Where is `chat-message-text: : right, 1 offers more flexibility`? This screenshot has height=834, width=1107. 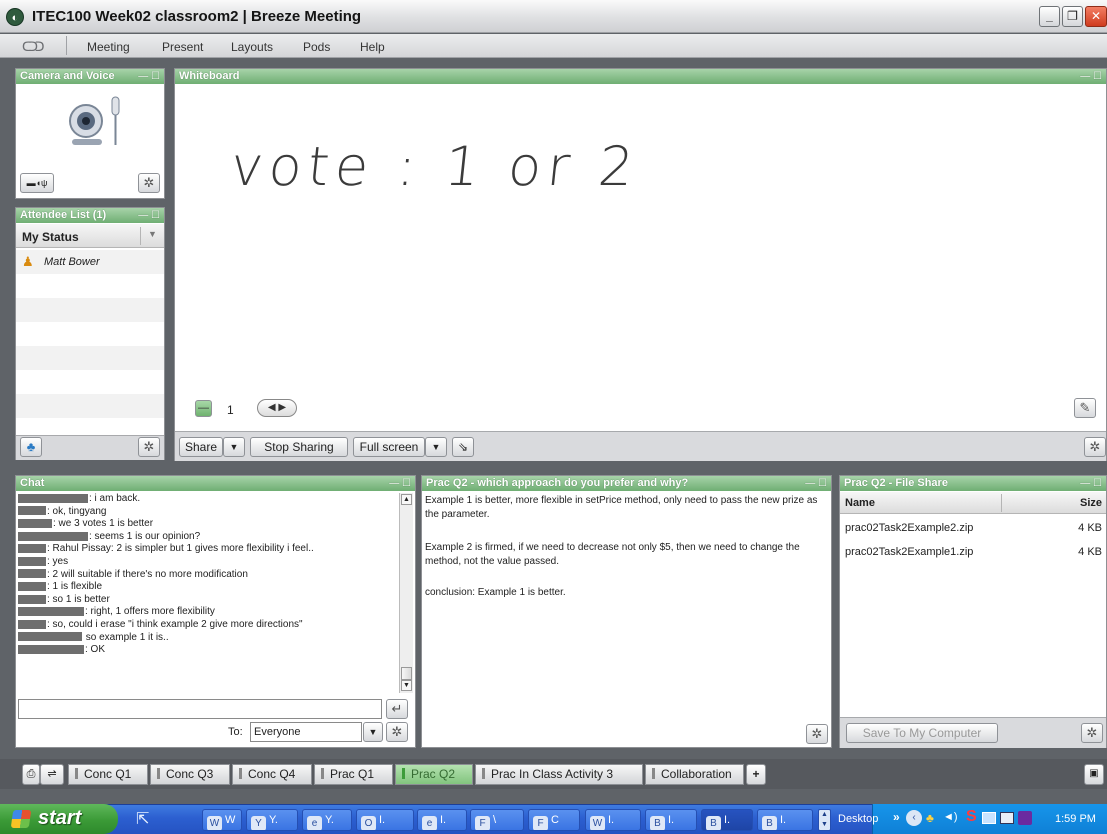 chat-message-text: : right, 1 offers more flexibility is located at coordinates (150, 612).